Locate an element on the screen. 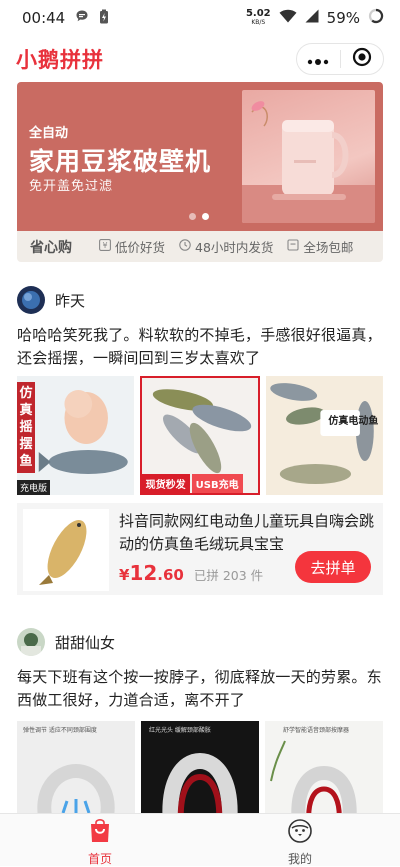 Image resolution: width=400 pixels, height=867 pixels. tab-mine: 我的 is located at coordinates (300, 840).